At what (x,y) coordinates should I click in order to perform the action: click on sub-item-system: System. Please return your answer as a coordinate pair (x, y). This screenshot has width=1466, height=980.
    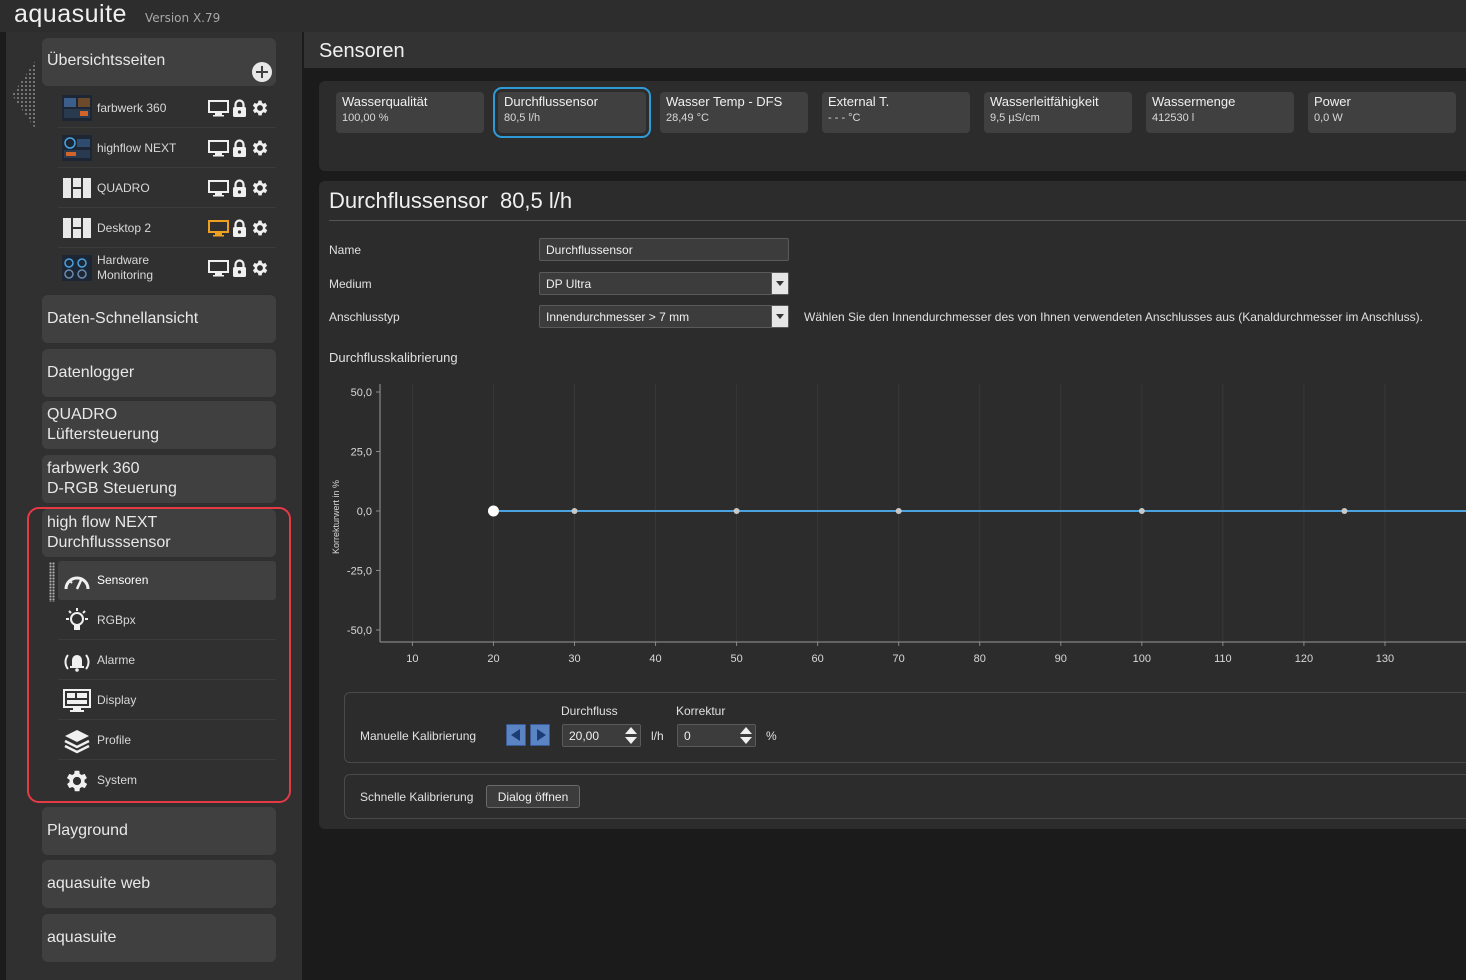
    Looking at the image, I should click on (167, 780).